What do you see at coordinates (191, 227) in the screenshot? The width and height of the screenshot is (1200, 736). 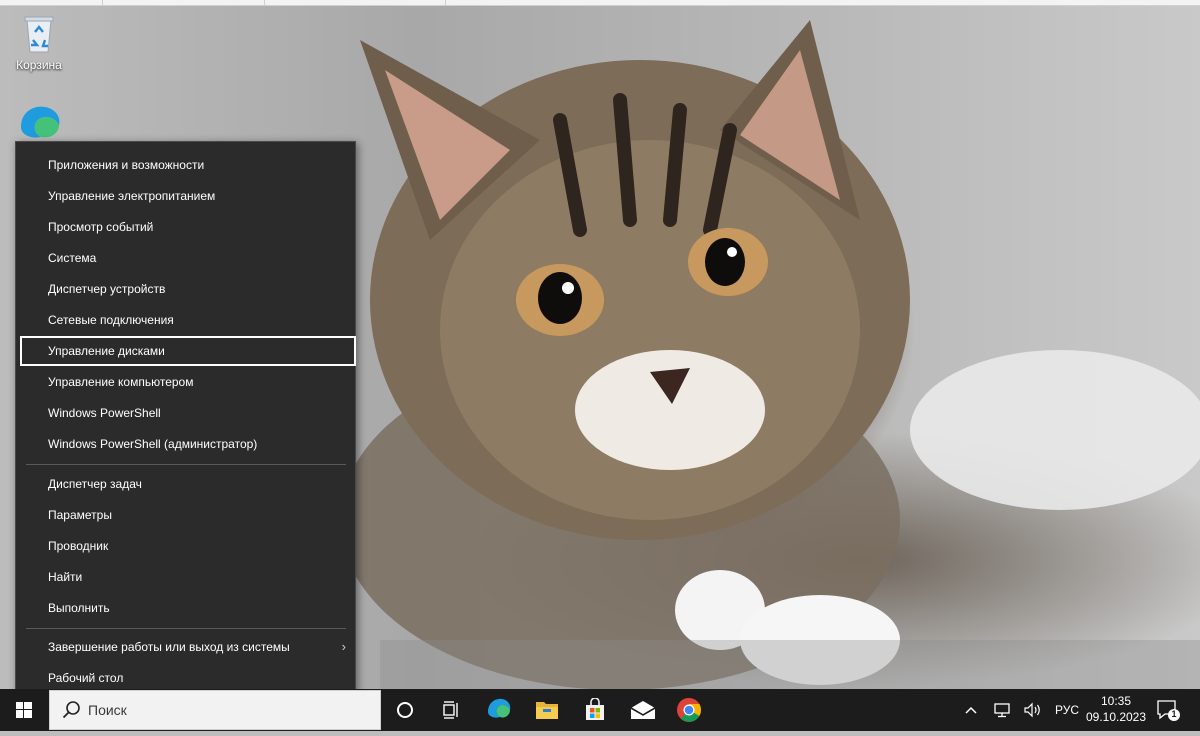 I see `menu-item-event-viewer: Просмотр событий` at bounding box center [191, 227].